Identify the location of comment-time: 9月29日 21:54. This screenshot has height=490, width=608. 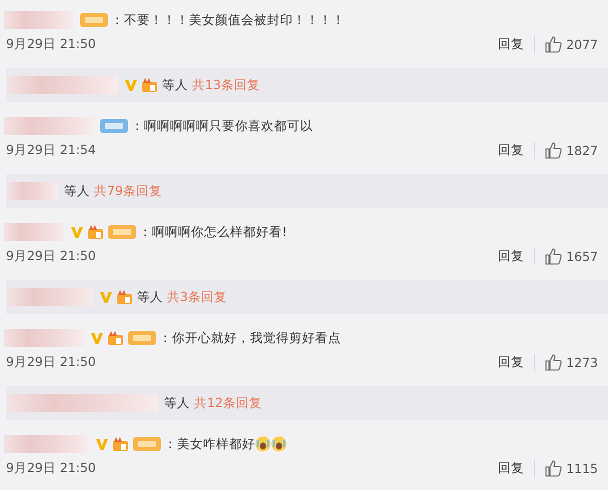
(51, 150).